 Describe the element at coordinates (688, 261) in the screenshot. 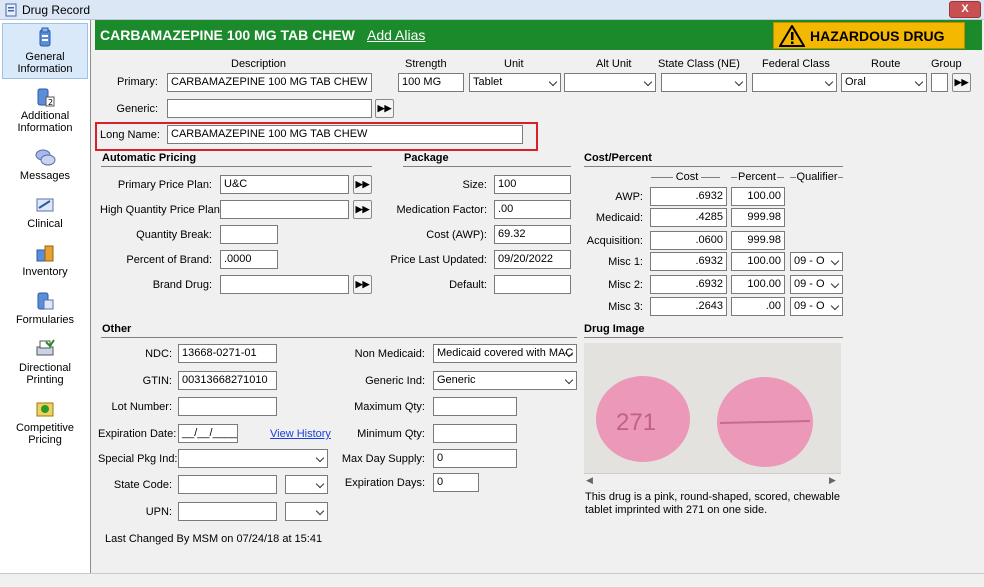

I see `misc1-cost-field: .6932` at that location.